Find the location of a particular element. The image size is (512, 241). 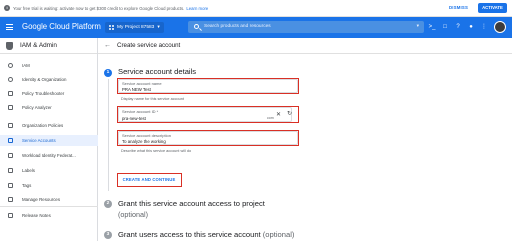

avatar is located at coordinates (500, 27).